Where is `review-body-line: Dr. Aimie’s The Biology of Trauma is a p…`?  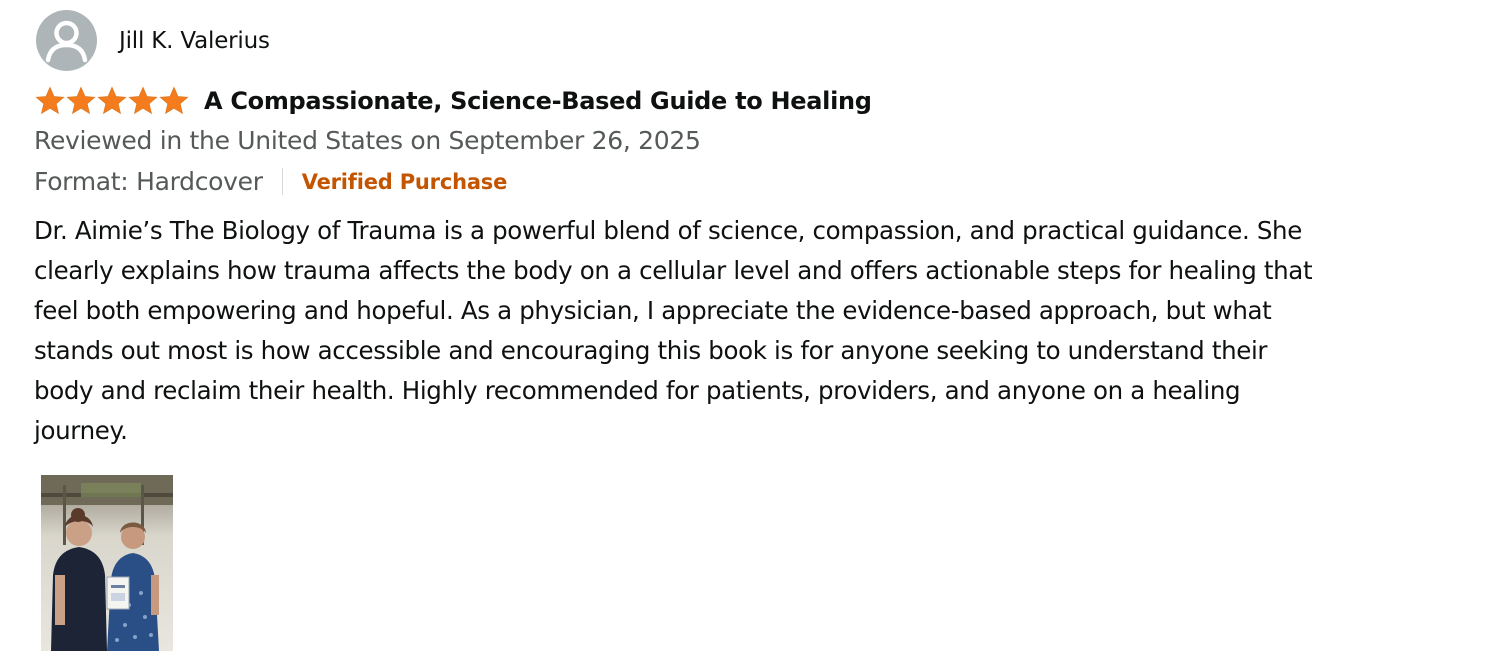
review-body-line: Dr. Aimie’s The Biology of Trauma is a p… is located at coordinates (668, 230).